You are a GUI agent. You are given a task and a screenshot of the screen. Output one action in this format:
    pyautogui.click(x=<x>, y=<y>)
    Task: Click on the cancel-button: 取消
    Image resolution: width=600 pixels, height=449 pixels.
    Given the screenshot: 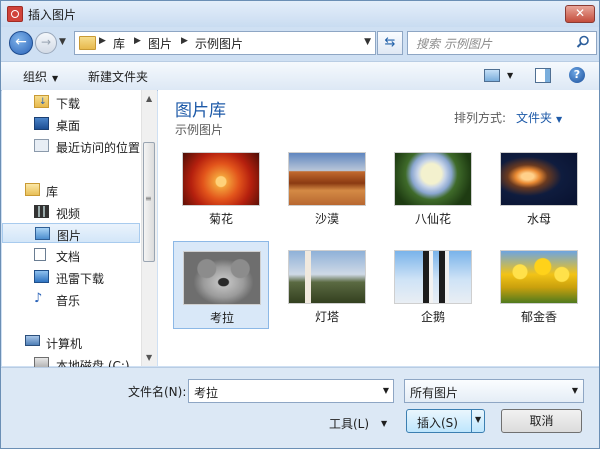 What is the action you would take?
    pyautogui.click(x=541, y=421)
    